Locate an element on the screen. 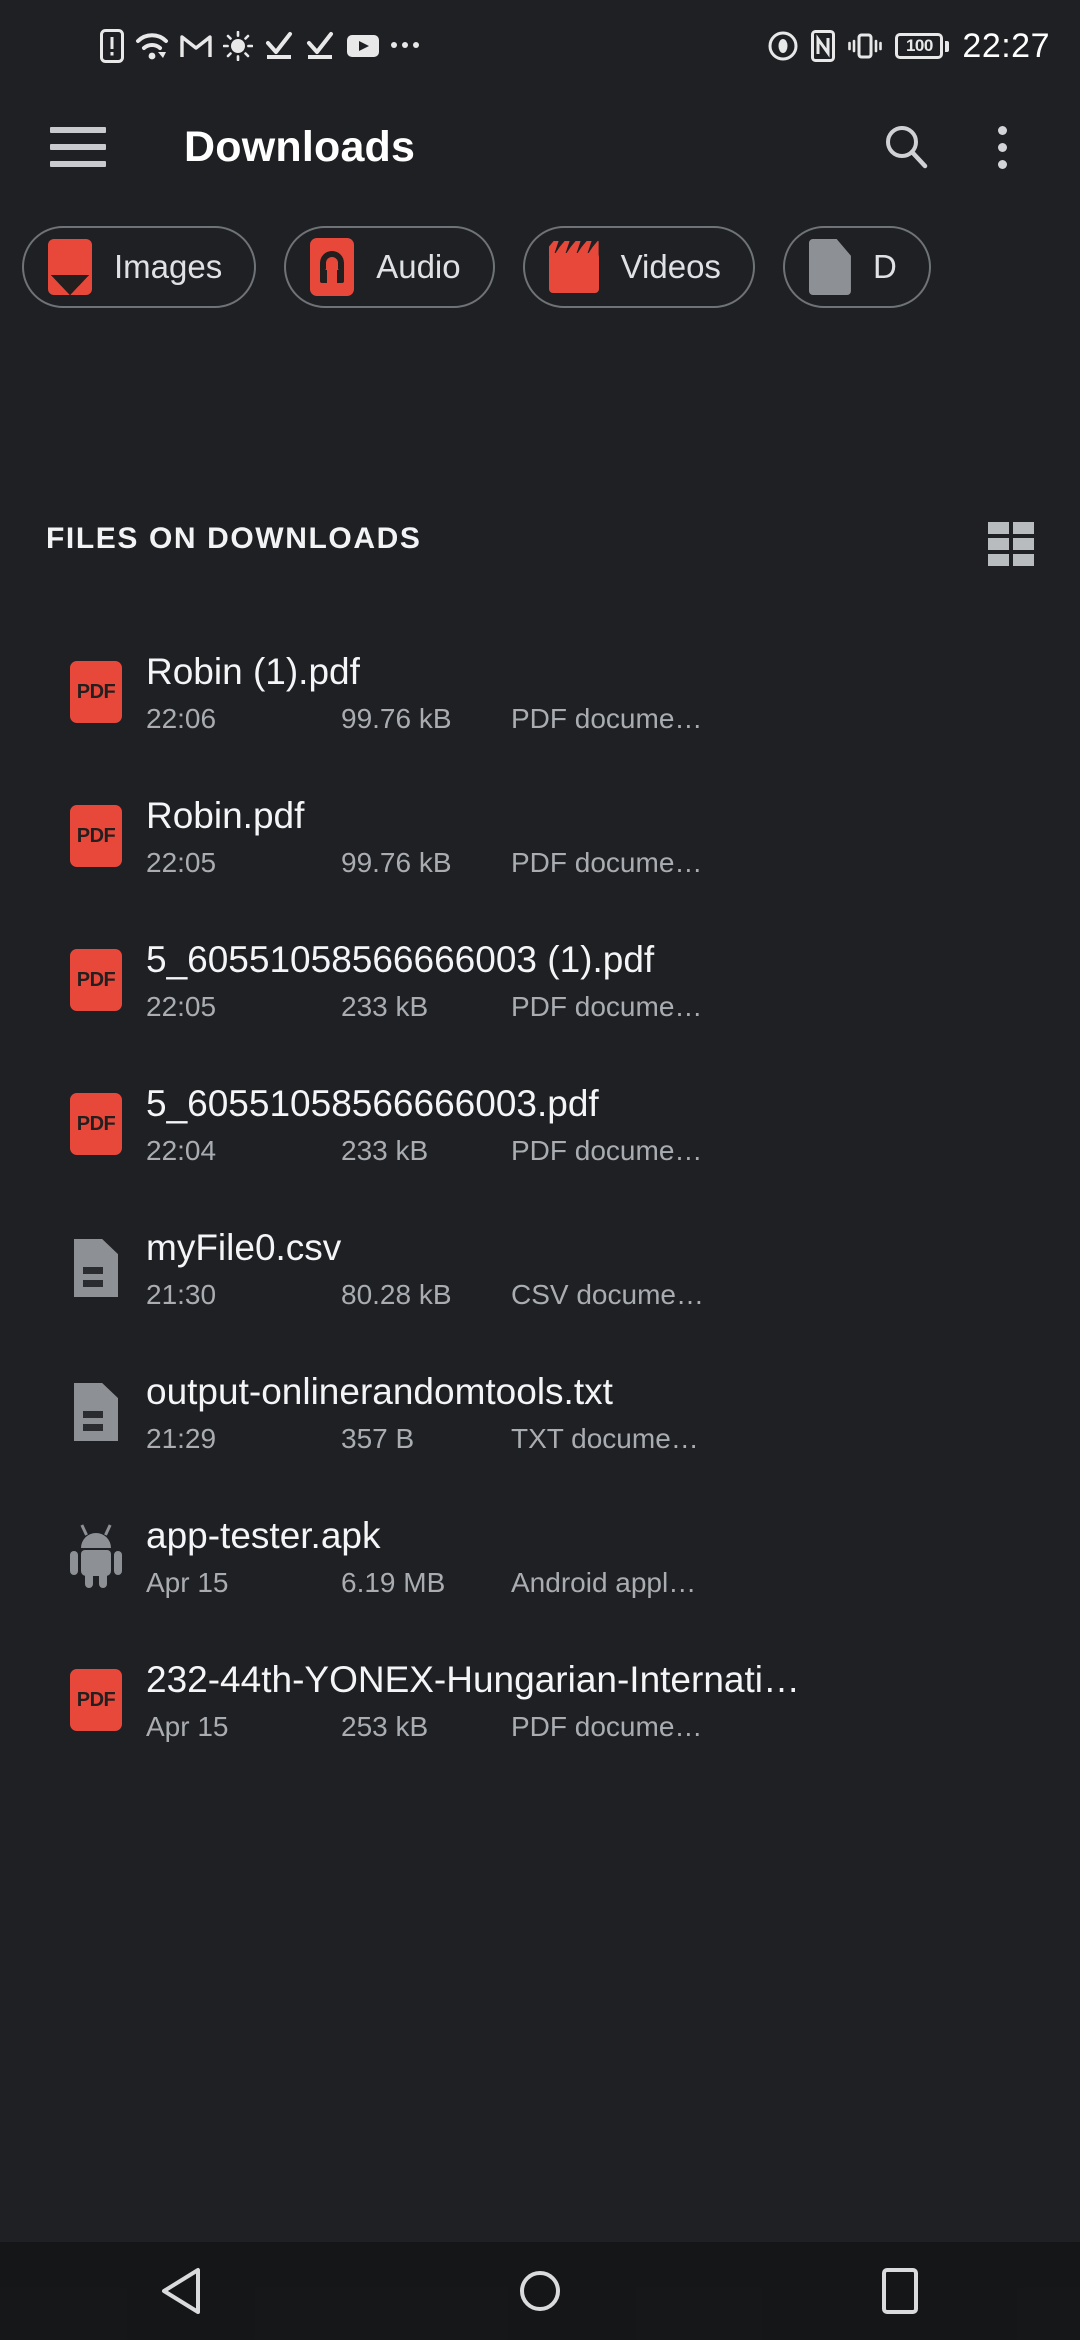 Image resolution: width=1080 pixels, height=2340 pixels. search-button is located at coordinates (906, 147).